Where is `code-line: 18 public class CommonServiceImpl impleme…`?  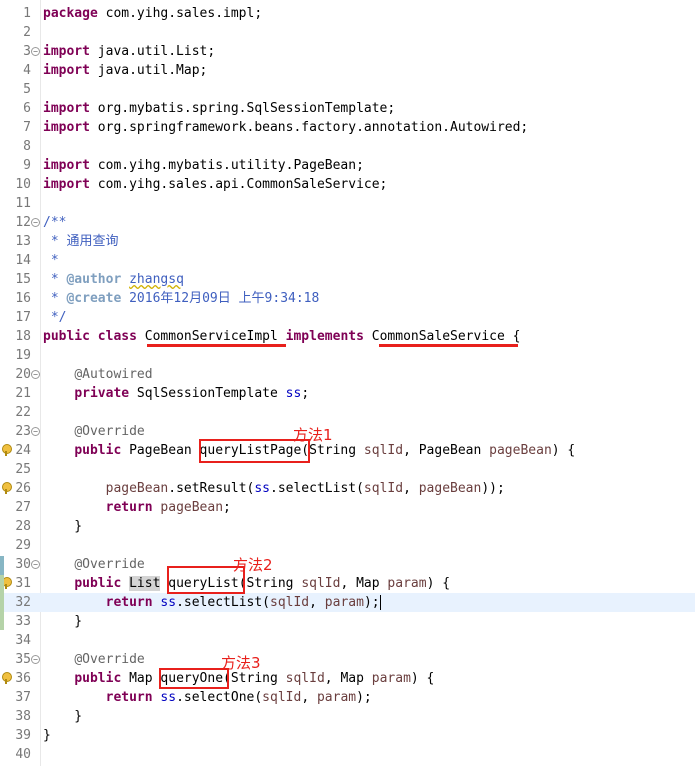 code-line: 18 public class CommonServiceImpl impleme… is located at coordinates (347, 336).